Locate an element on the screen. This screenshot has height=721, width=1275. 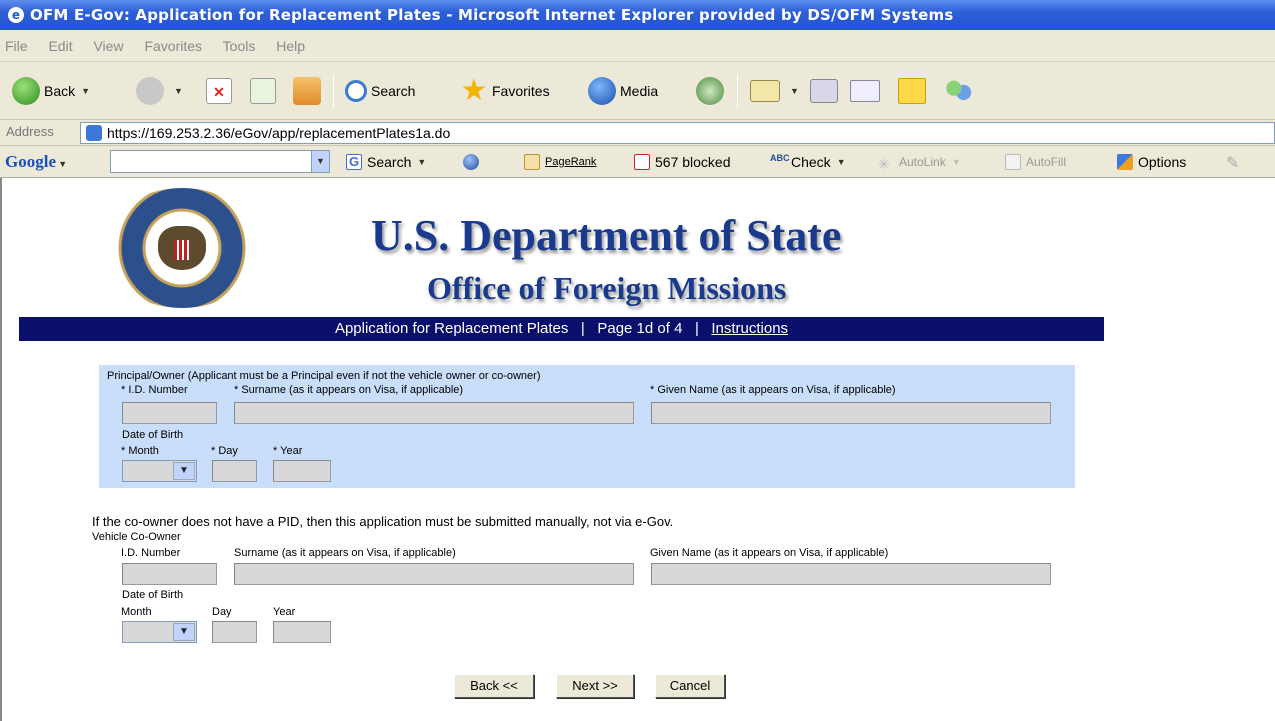
print-button is located at coordinates (826, 91).